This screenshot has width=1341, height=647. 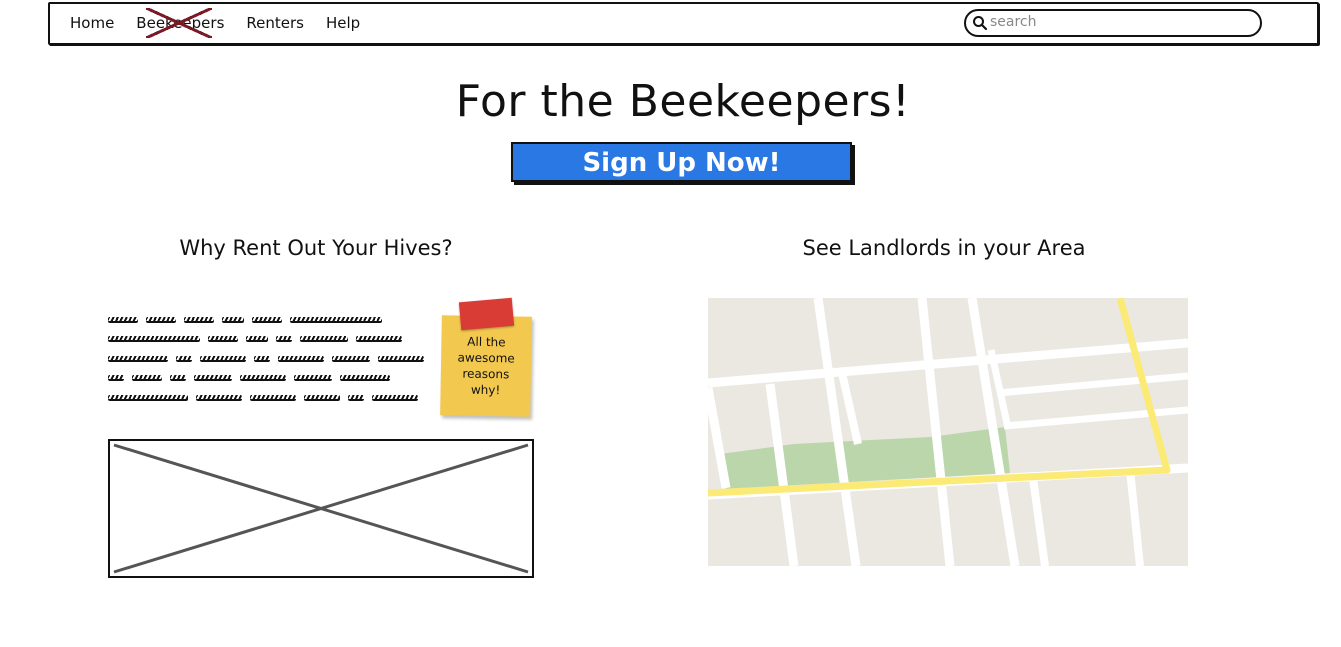 What do you see at coordinates (683, 23) in the screenshot?
I see `navbar: Home Beekeepers Renters Help` at bounding box center [683, 23].